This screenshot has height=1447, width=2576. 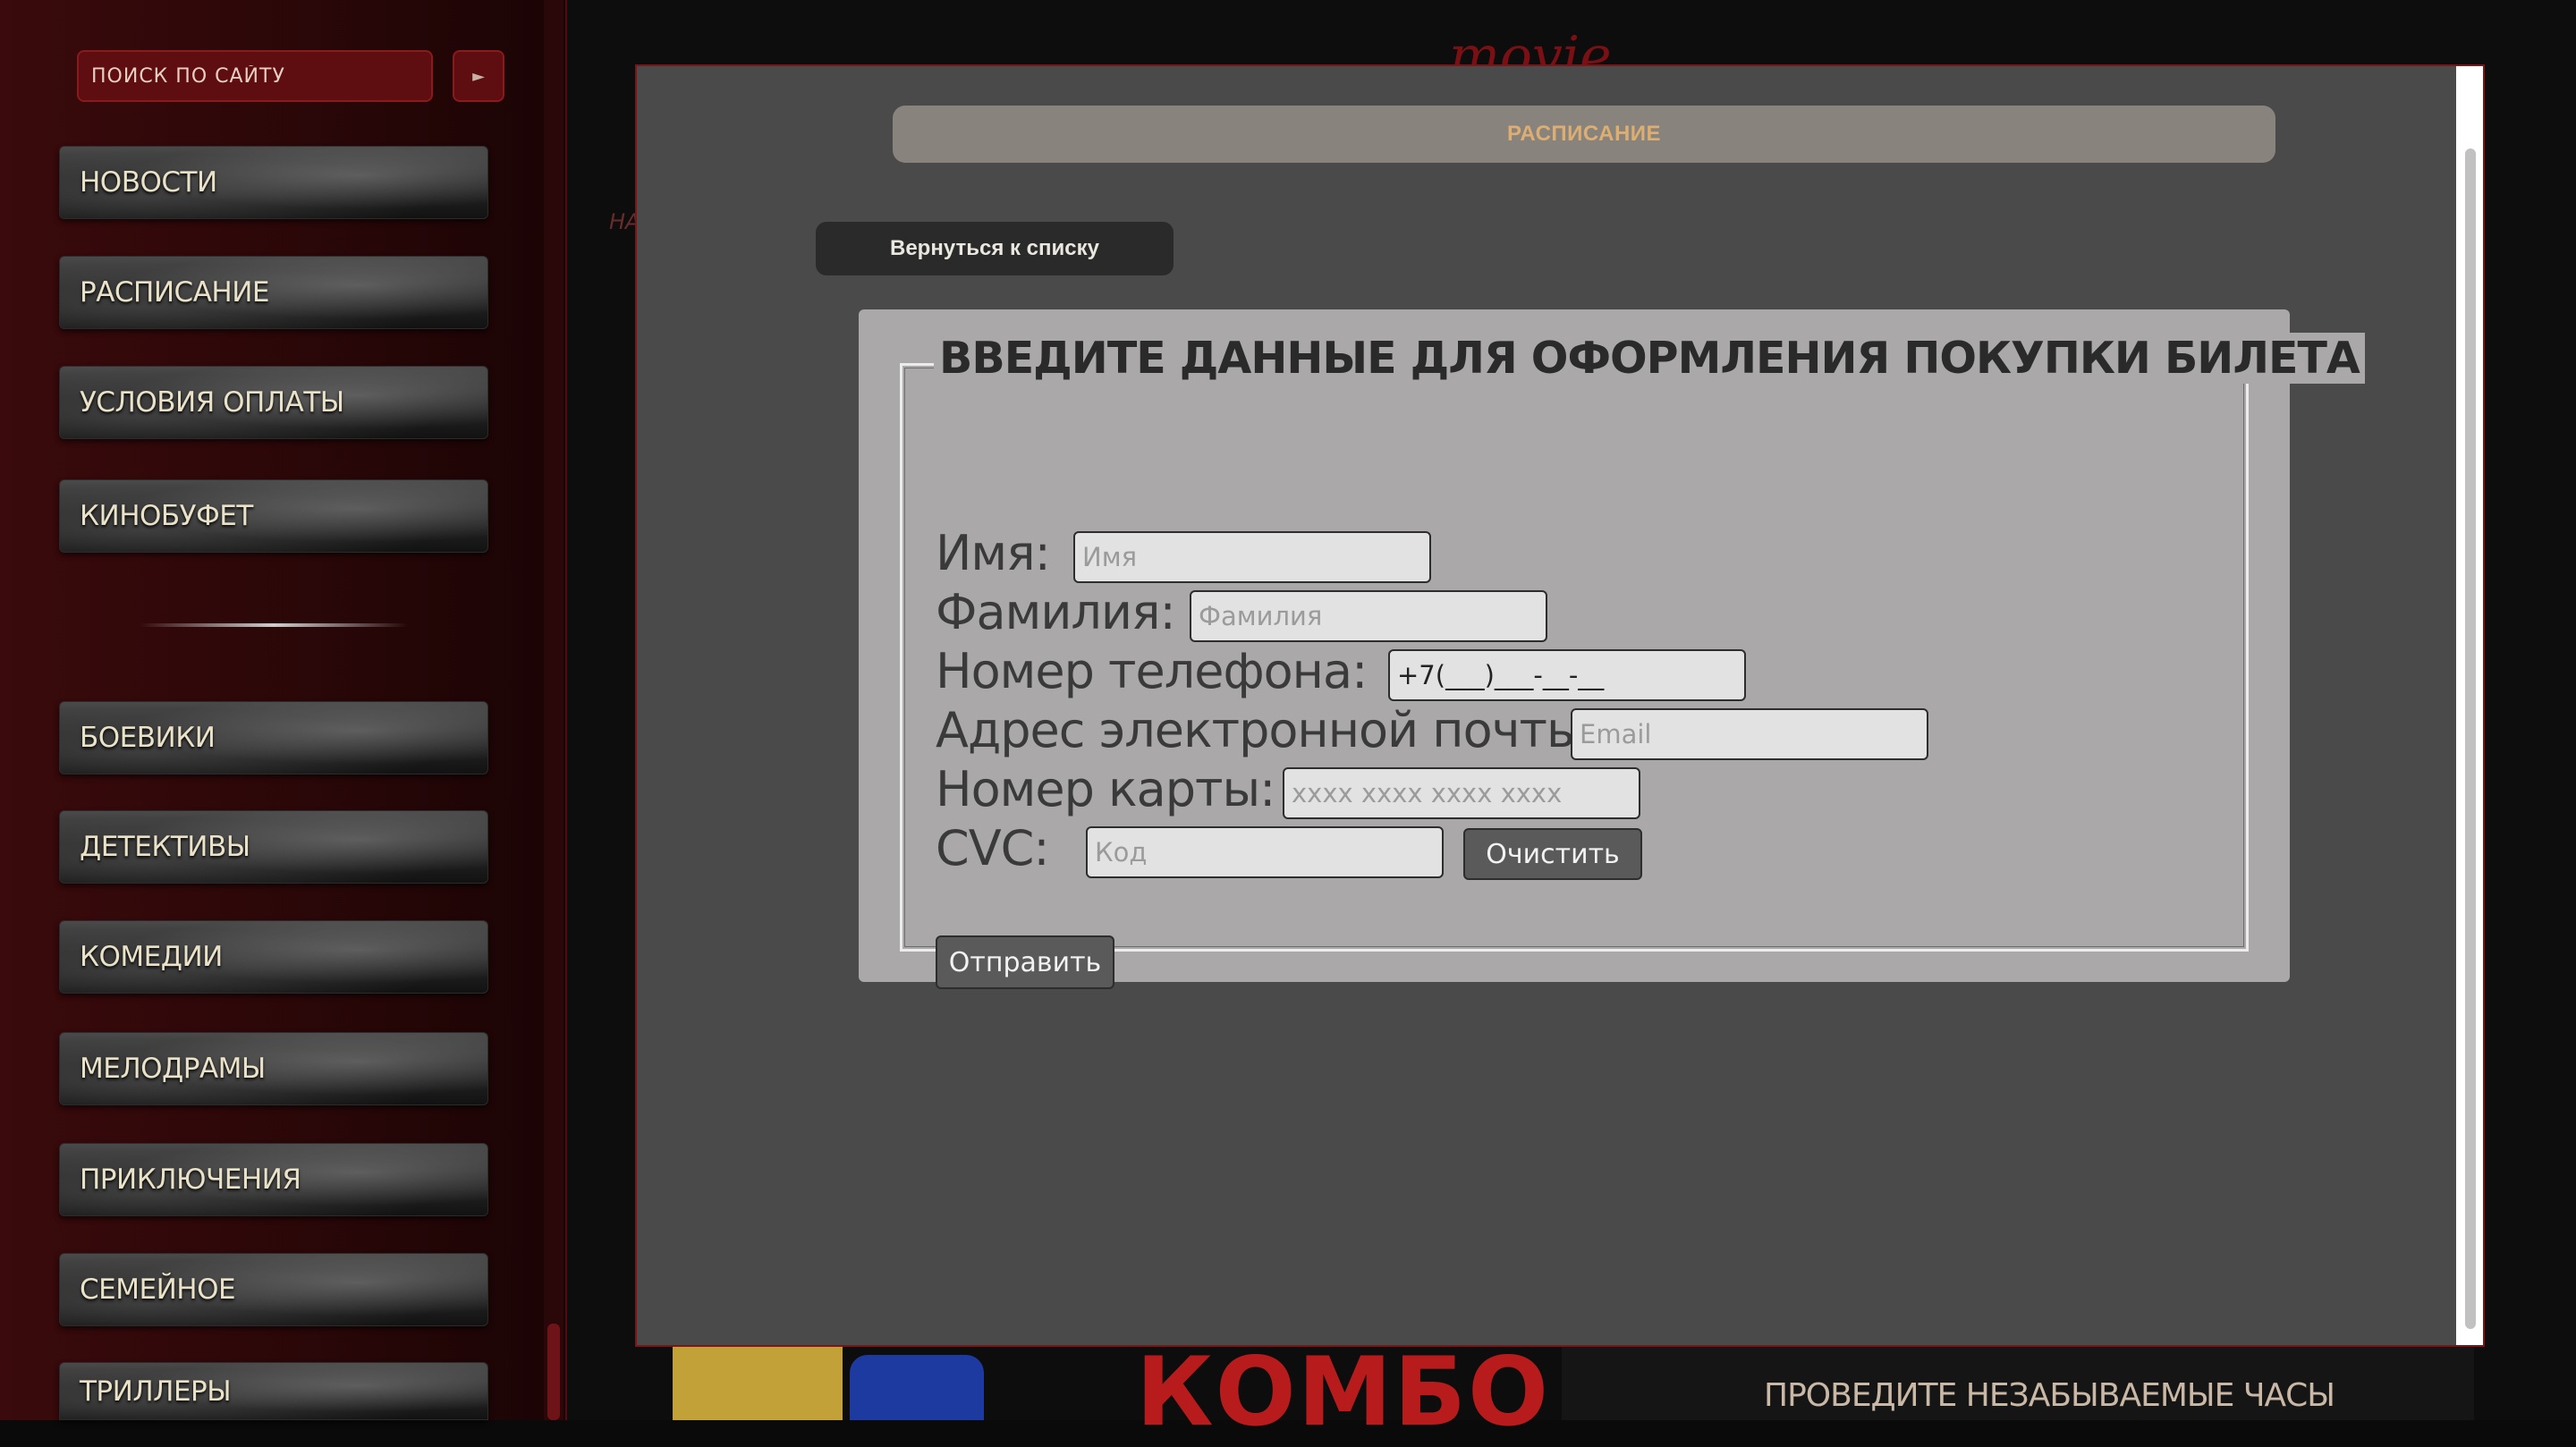 What do you see at coordinates (273, 292) in the screenshot?
I see `sidebar-item-schedule: РАСПИСАНИЕ` at bounding box center [273, 292].